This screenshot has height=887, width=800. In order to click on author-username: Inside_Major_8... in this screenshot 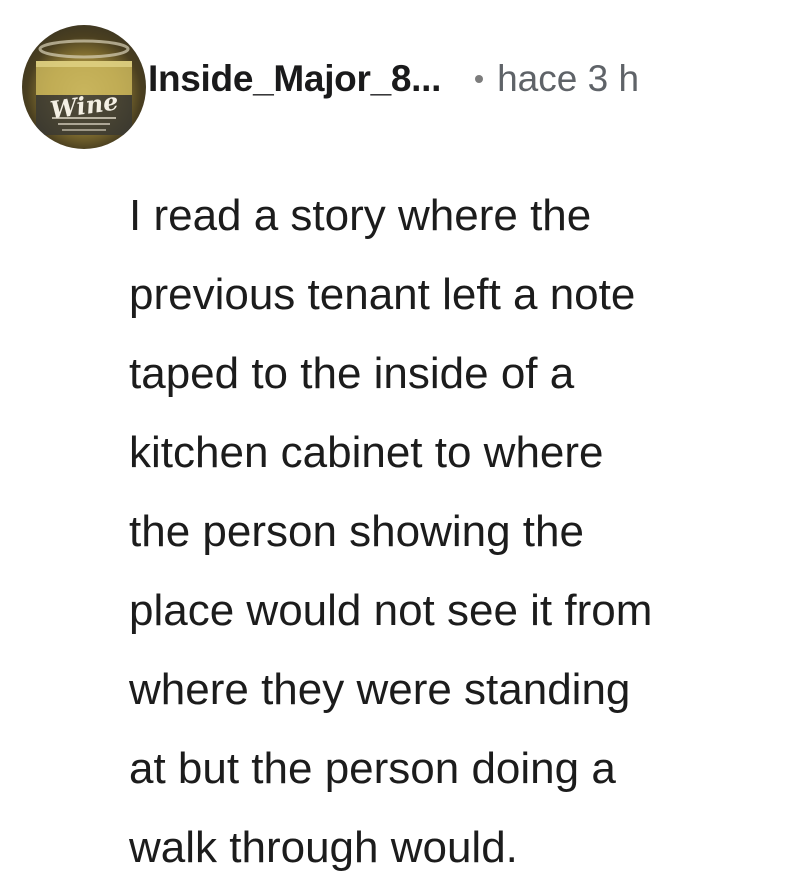, I will do `click(294, 79)`.